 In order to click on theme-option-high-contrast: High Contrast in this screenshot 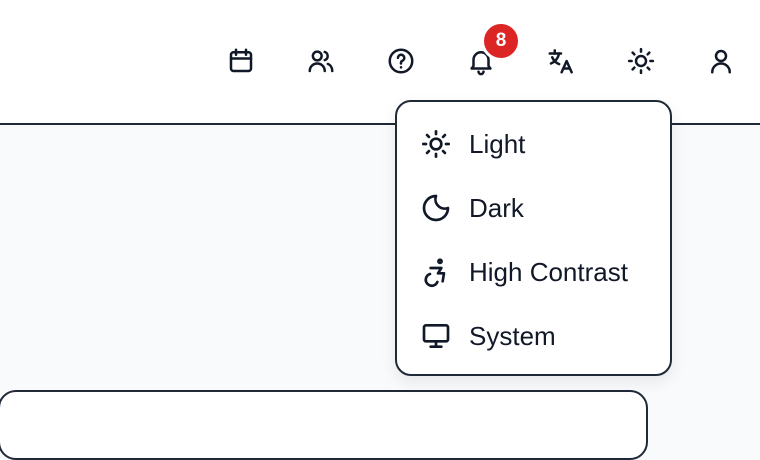, I will do `click(533, 272)`.